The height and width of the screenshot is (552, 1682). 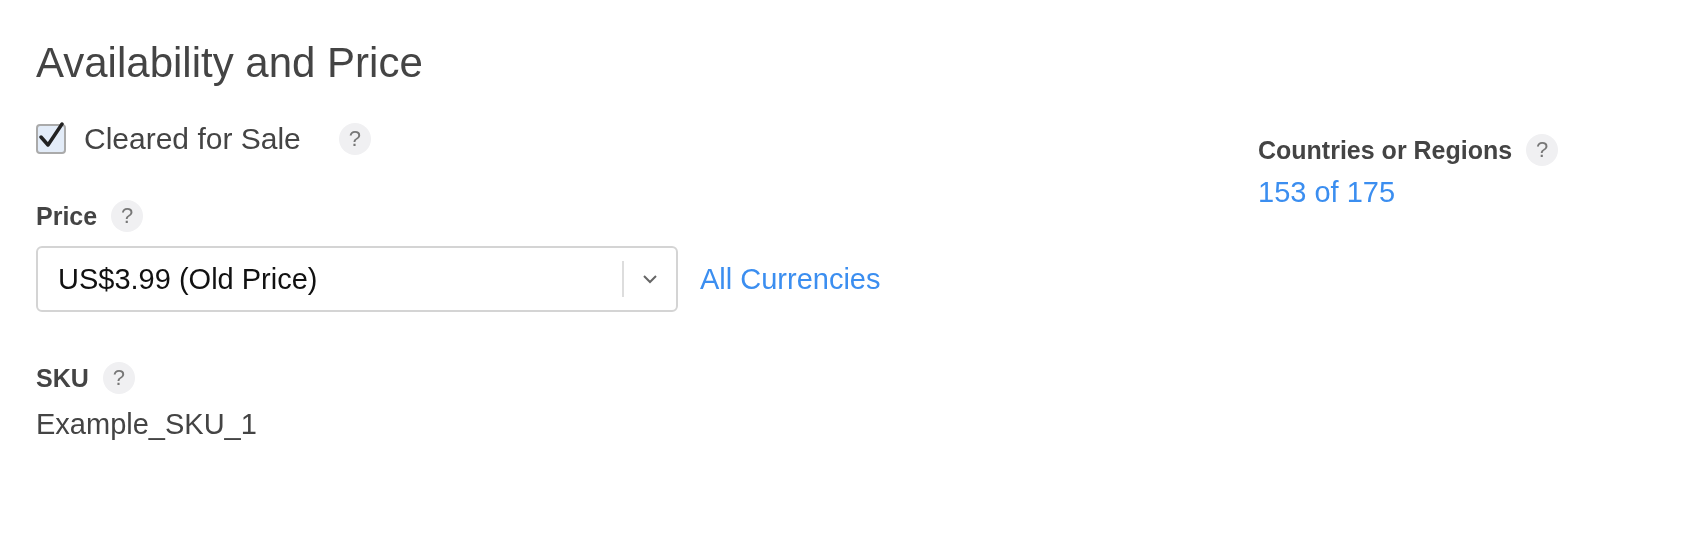 What do you see at coordinates (1327, 193) in the screenshot?
I see `countries-link: 153 of 175` at bounding box center [1327, 193].